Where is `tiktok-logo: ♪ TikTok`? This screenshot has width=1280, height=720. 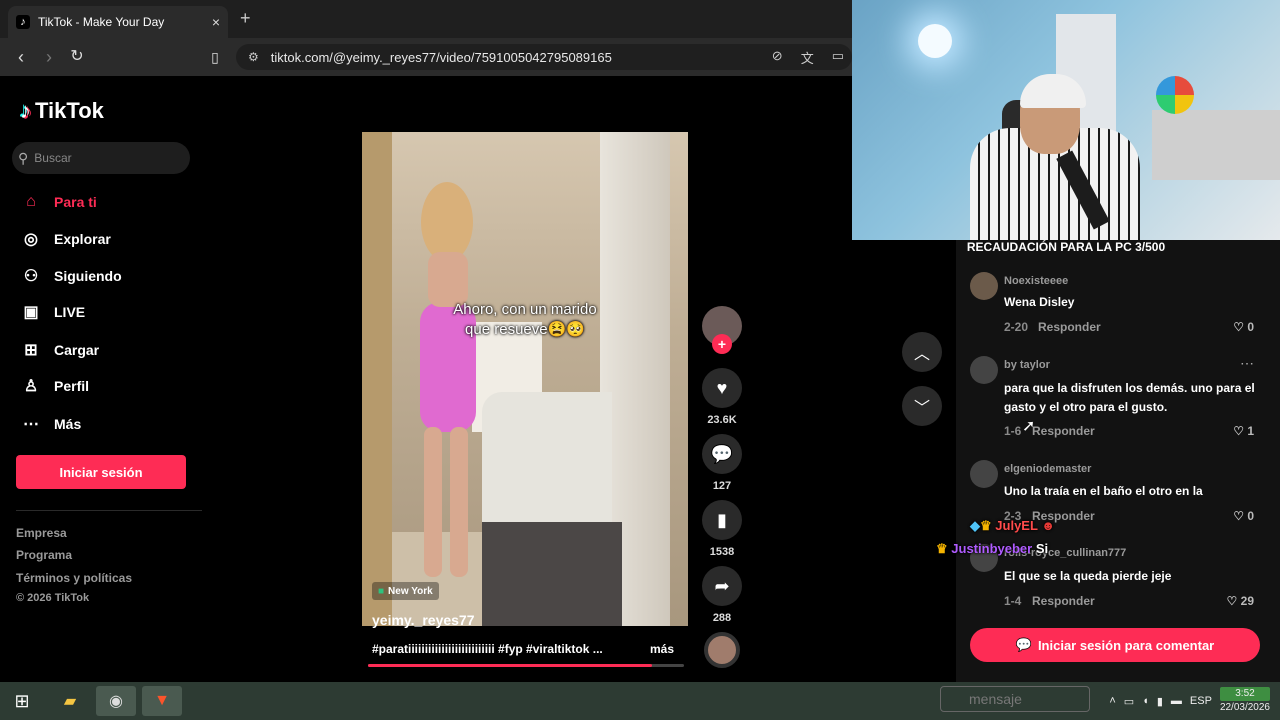 tiktok-logo: ♪ TikTok is located at coordinates (62, 111).